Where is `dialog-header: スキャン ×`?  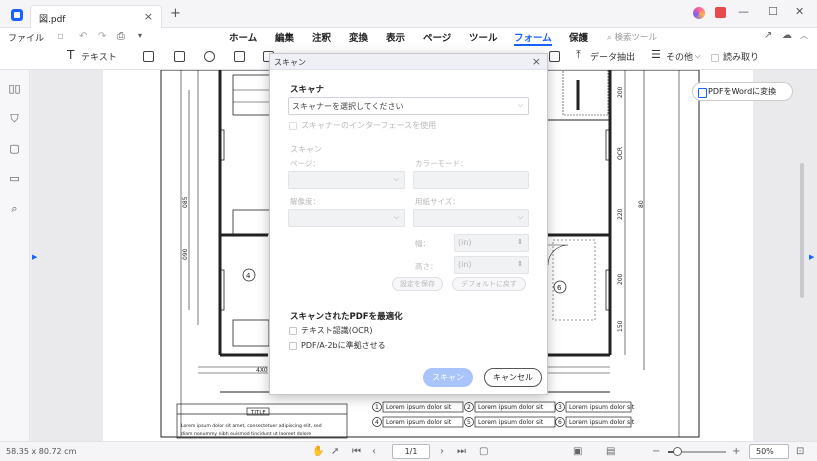 dialog-header: スキャン × is located at coordinates (408, 62).